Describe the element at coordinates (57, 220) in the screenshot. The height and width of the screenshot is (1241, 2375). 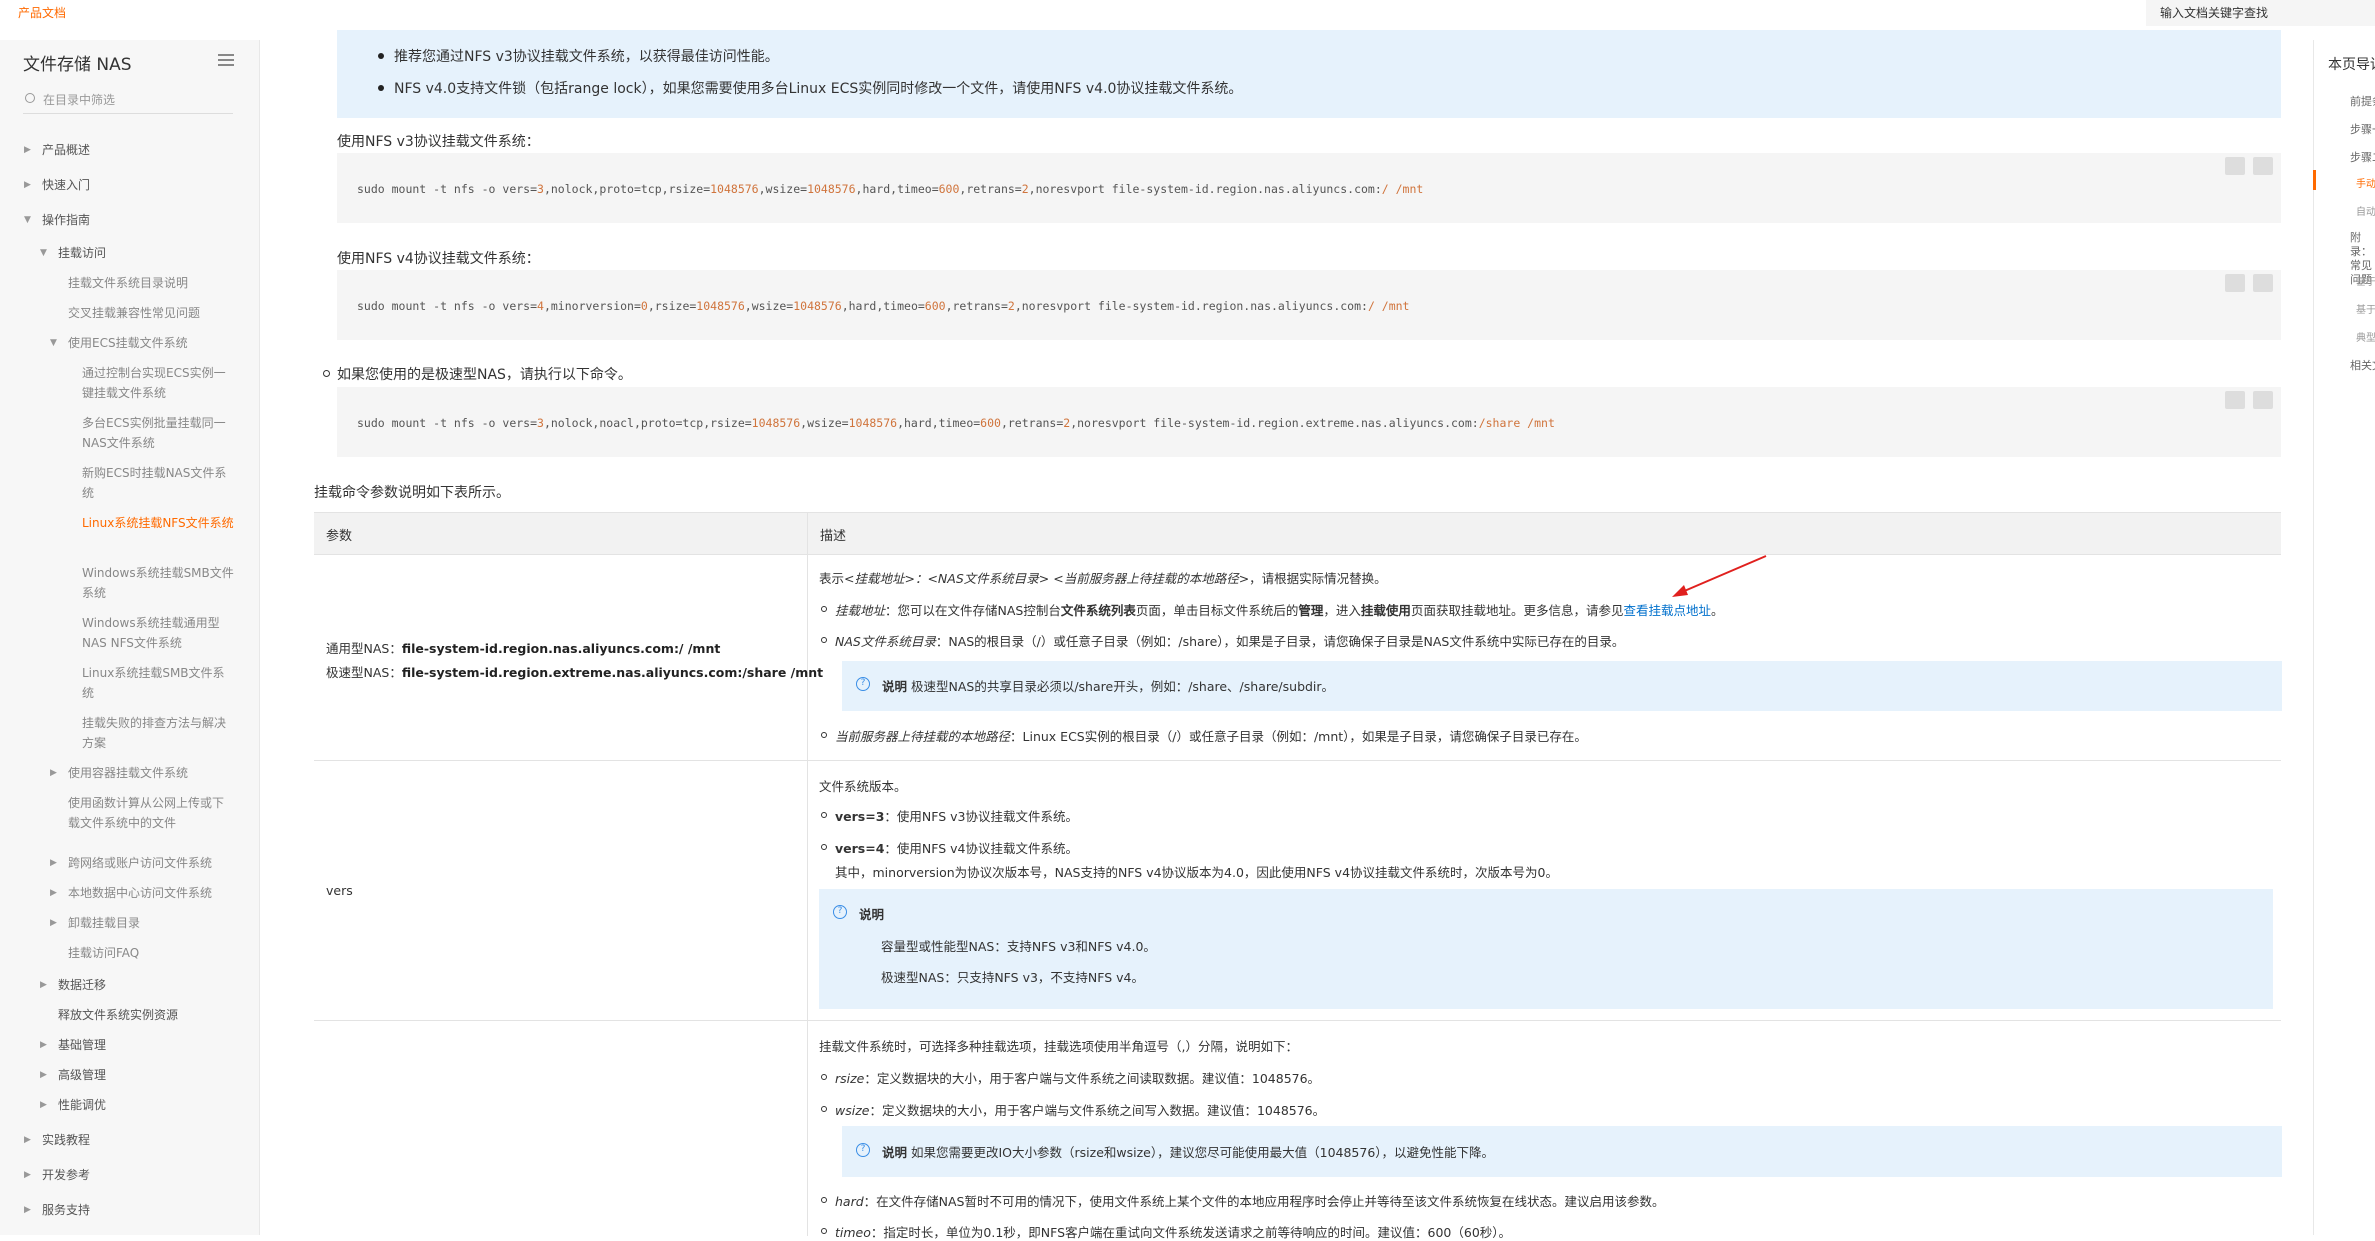
I see `sidebar-item-guide: ▼ 操作指南` at that location.